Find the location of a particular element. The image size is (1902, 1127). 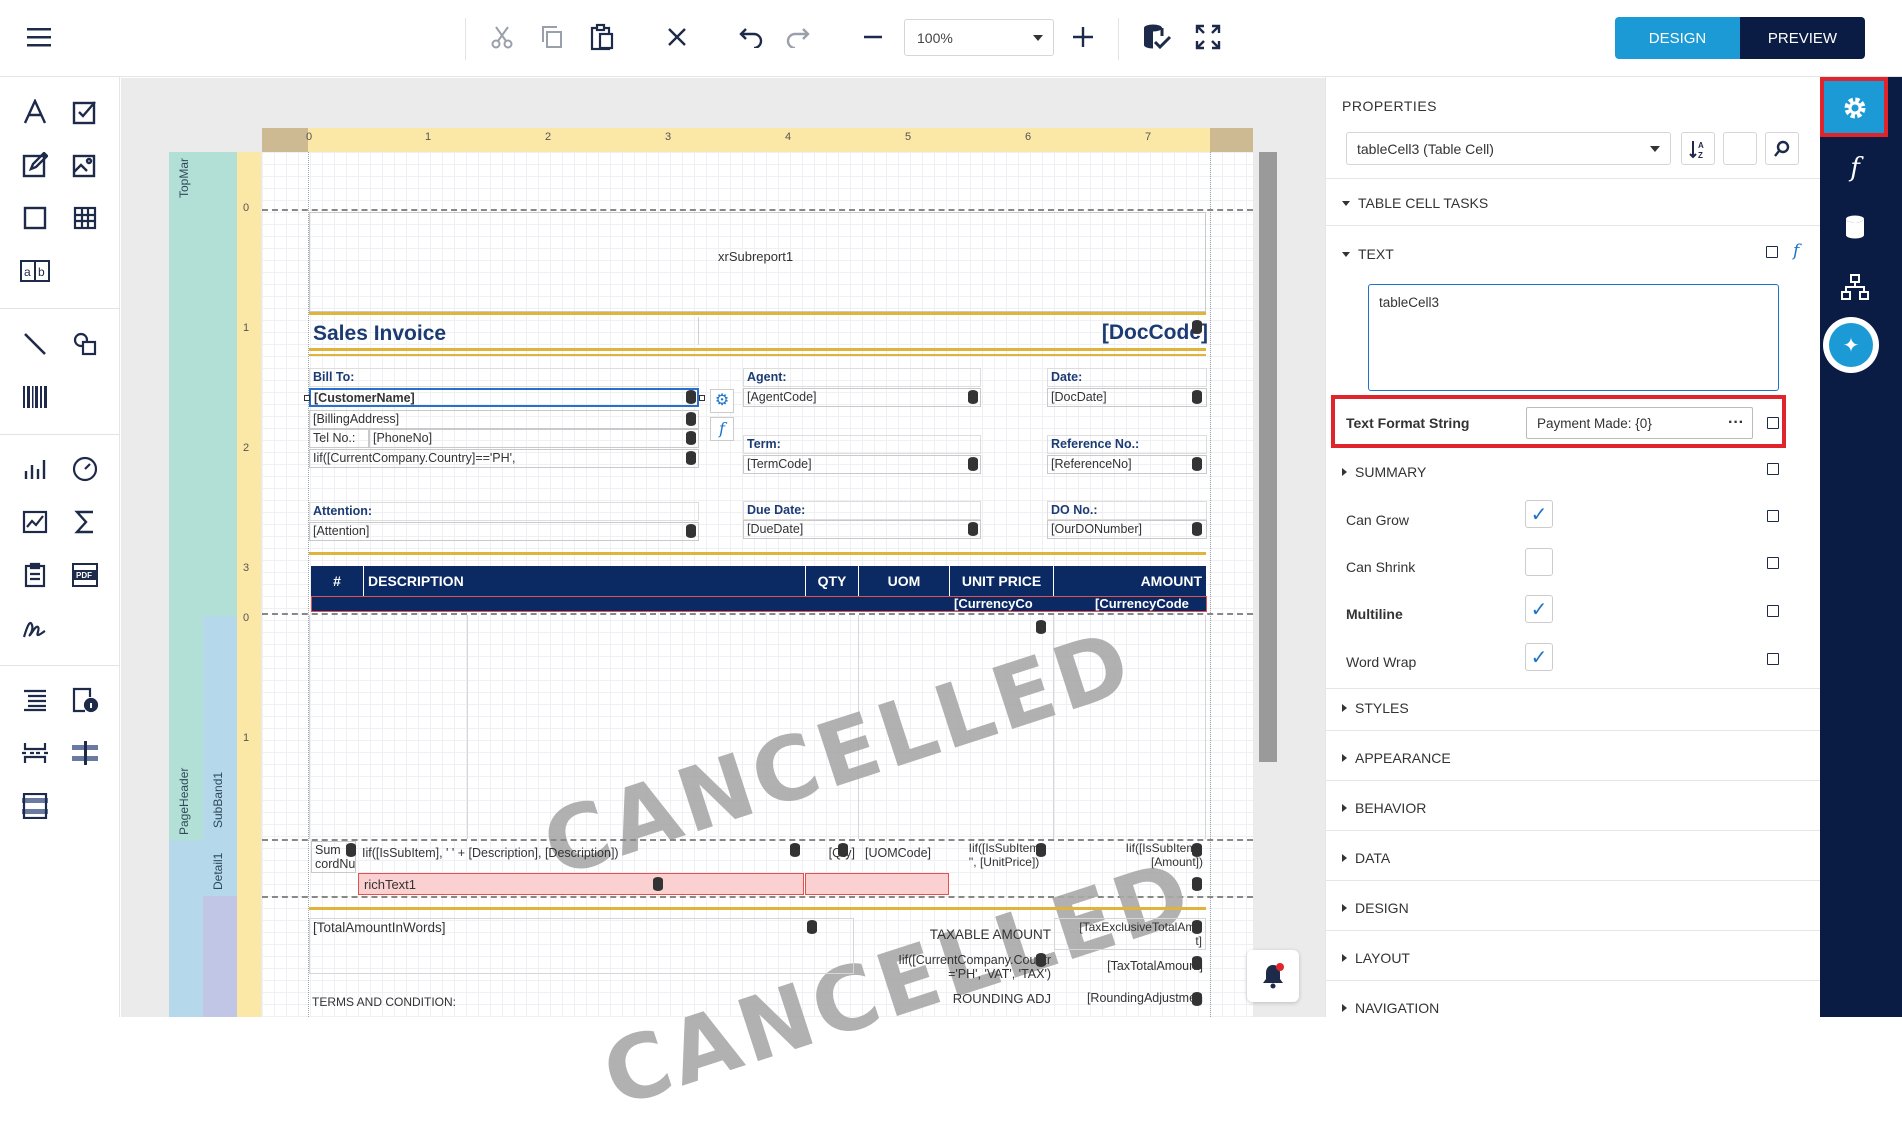

expressions-f-icon: f is located at coordinates (1855, 168).